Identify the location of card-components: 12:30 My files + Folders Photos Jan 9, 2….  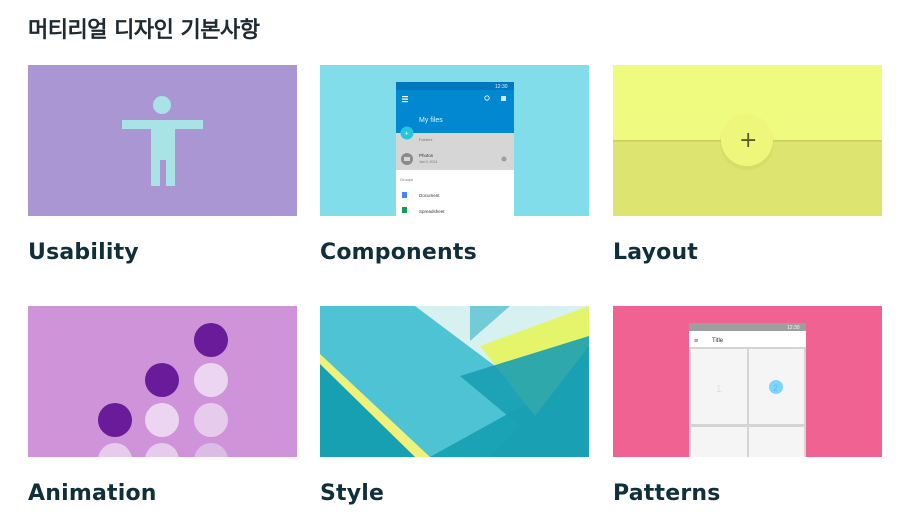
(454, 165).